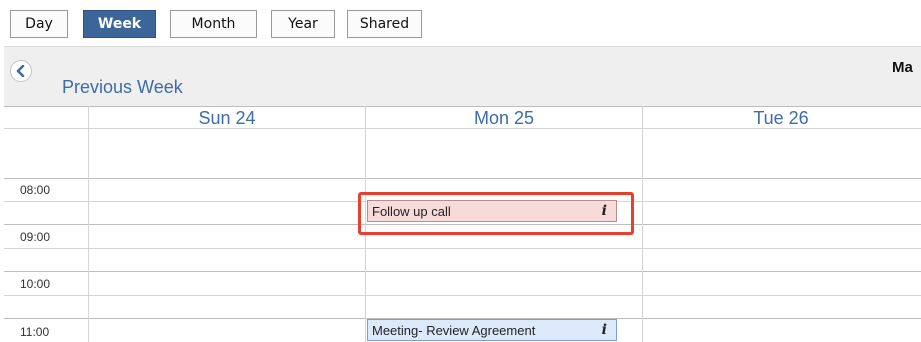 This screenshot has width=921, height=342. What do you see at coordinates (384, 24) in the screenshot?
I see `view-shared-button: Shared` at bounding box center [384, 24].